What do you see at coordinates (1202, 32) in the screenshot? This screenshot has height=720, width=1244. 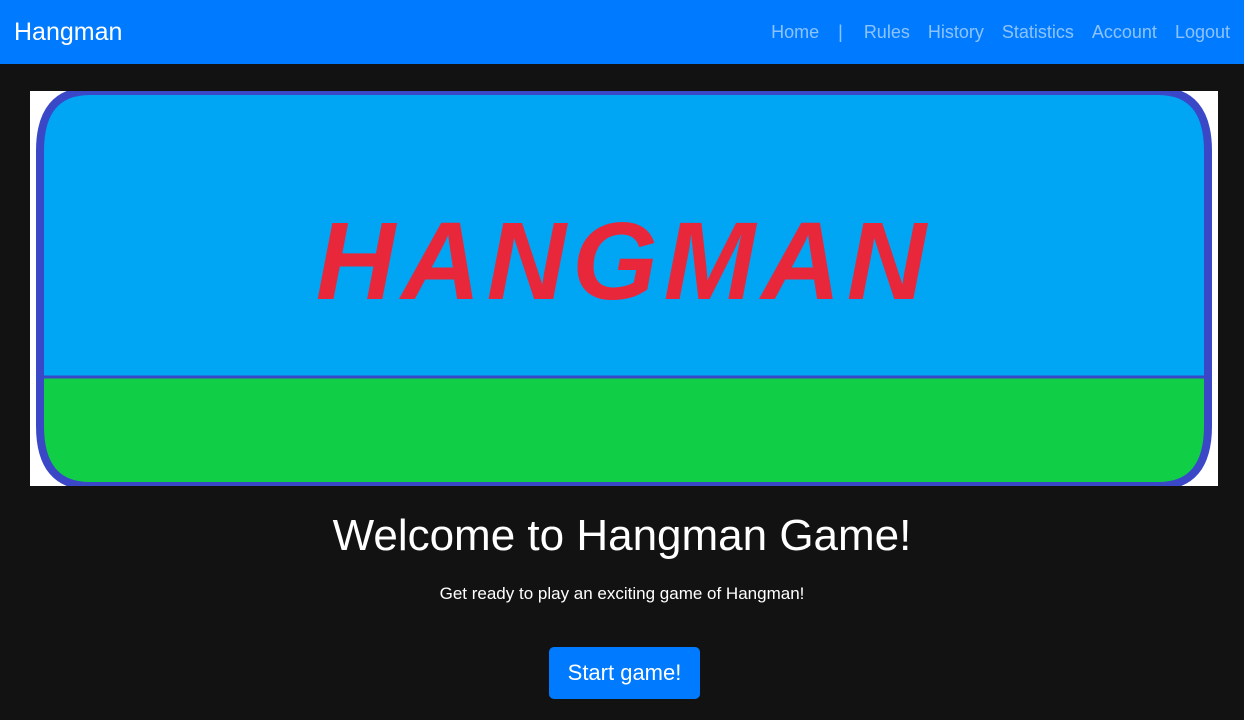 I see `nav-link-logout: Logout` at bounding box center [1202, 32].